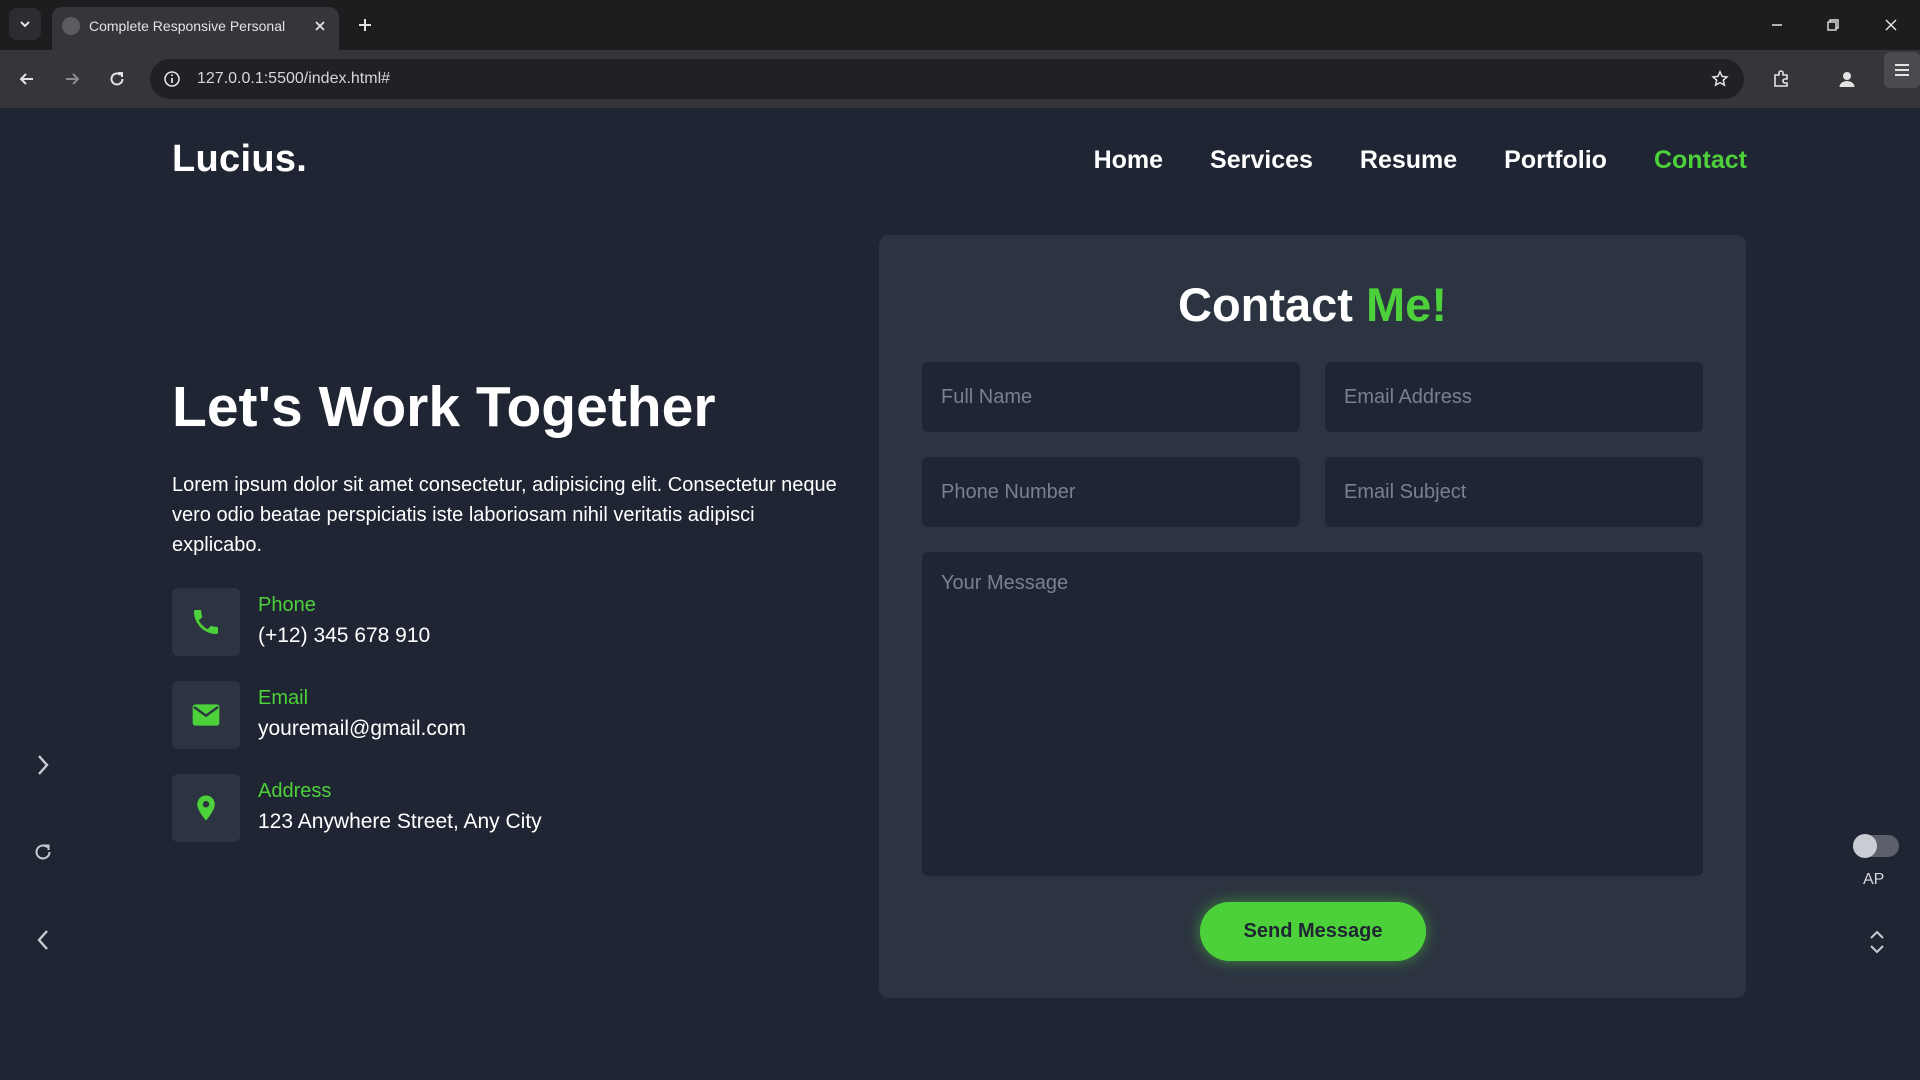 This screenshot has height=1080, width=1920. What do you see at coordinates (1514, 492) in the screenshot?
I see `subject-input` at bounding box center [1514, 492].